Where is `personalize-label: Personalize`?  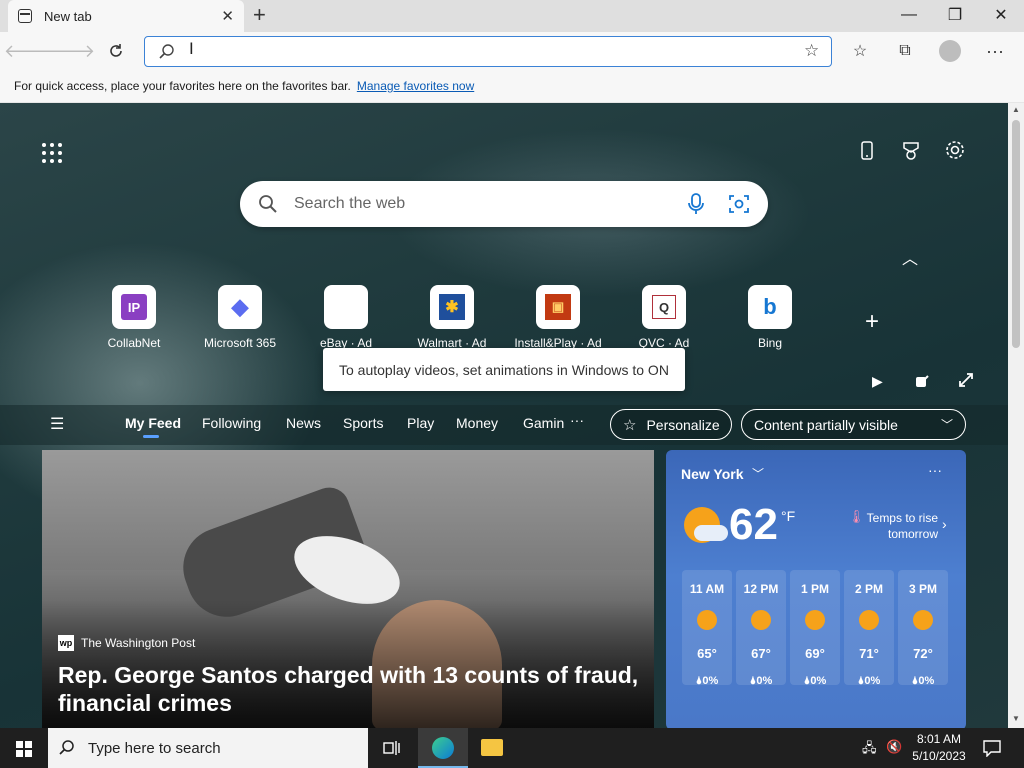
personalize-label: Personalize is located at coordinates (683, 424).